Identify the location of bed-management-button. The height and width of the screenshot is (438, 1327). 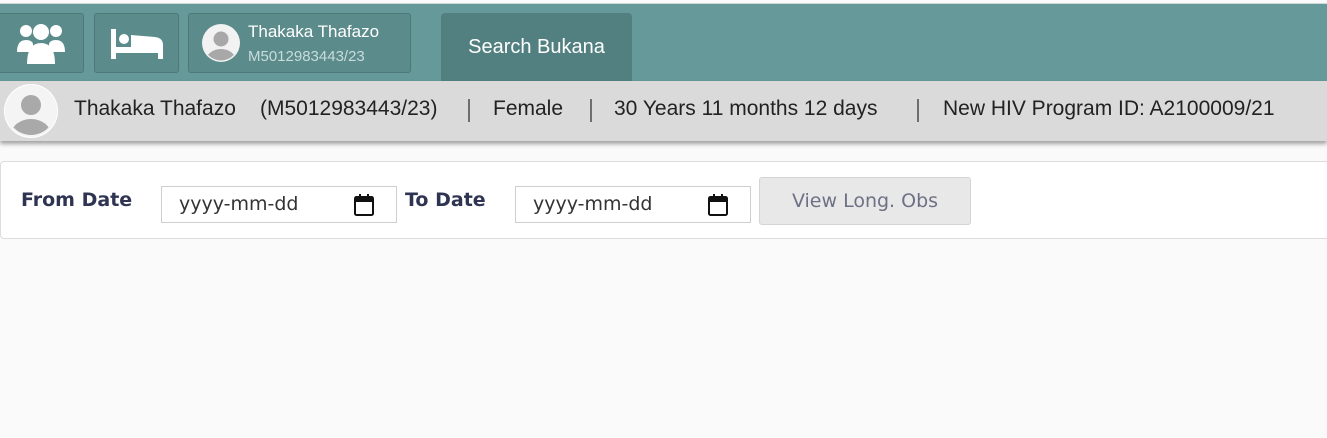
(136, 43).